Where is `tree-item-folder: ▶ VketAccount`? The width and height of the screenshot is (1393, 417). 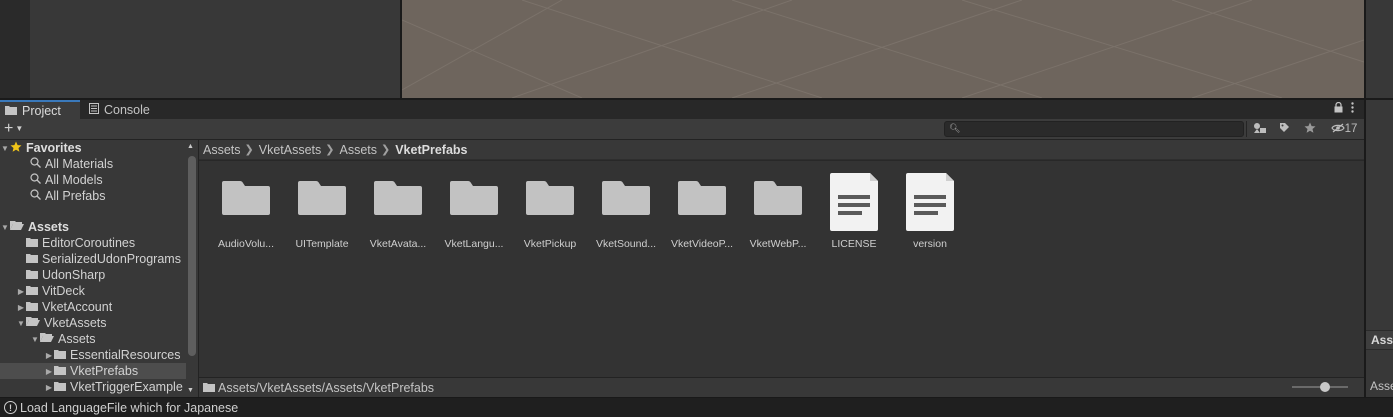
tree-item-folder: ▶ VketAccount is located at coordinates (93, 307).